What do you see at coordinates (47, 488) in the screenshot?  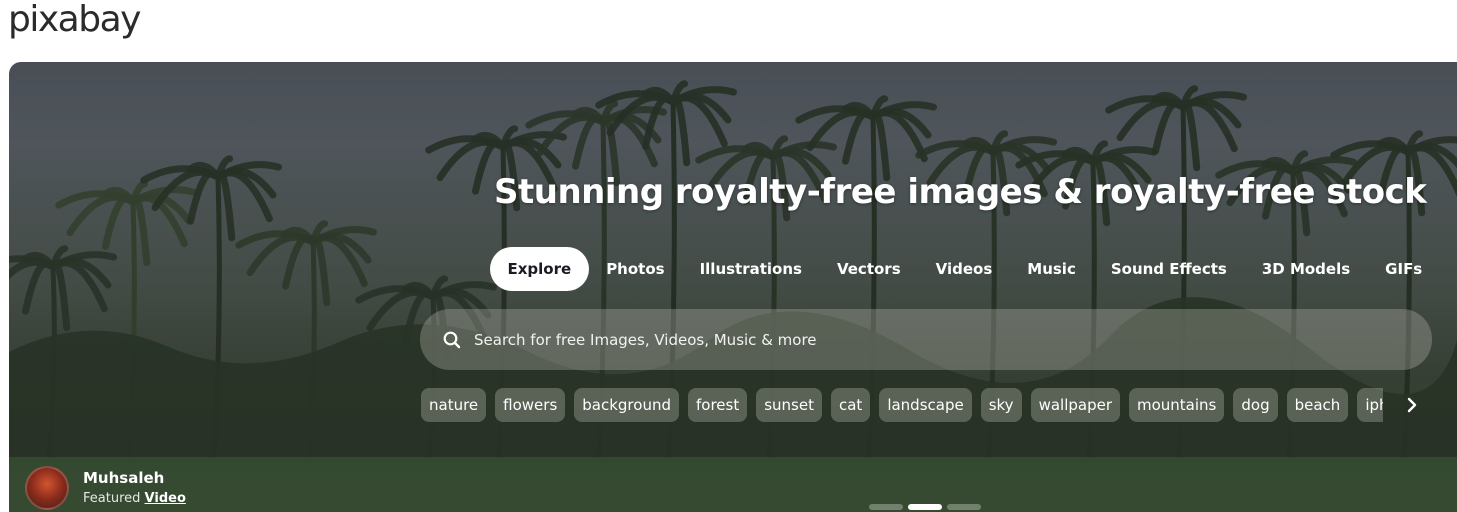 I see `avatar` at bounding box center [47, 488].